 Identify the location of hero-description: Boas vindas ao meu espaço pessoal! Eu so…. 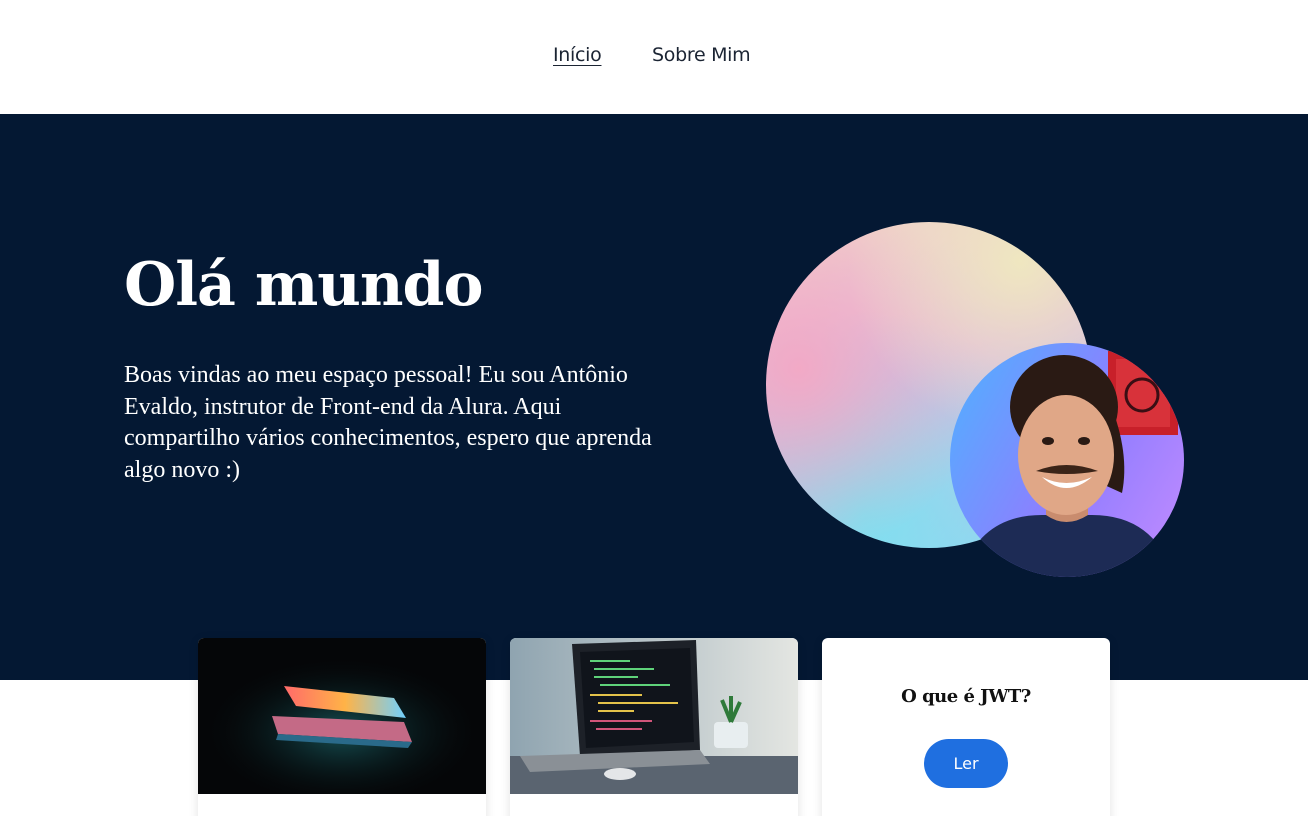
(388, 422).